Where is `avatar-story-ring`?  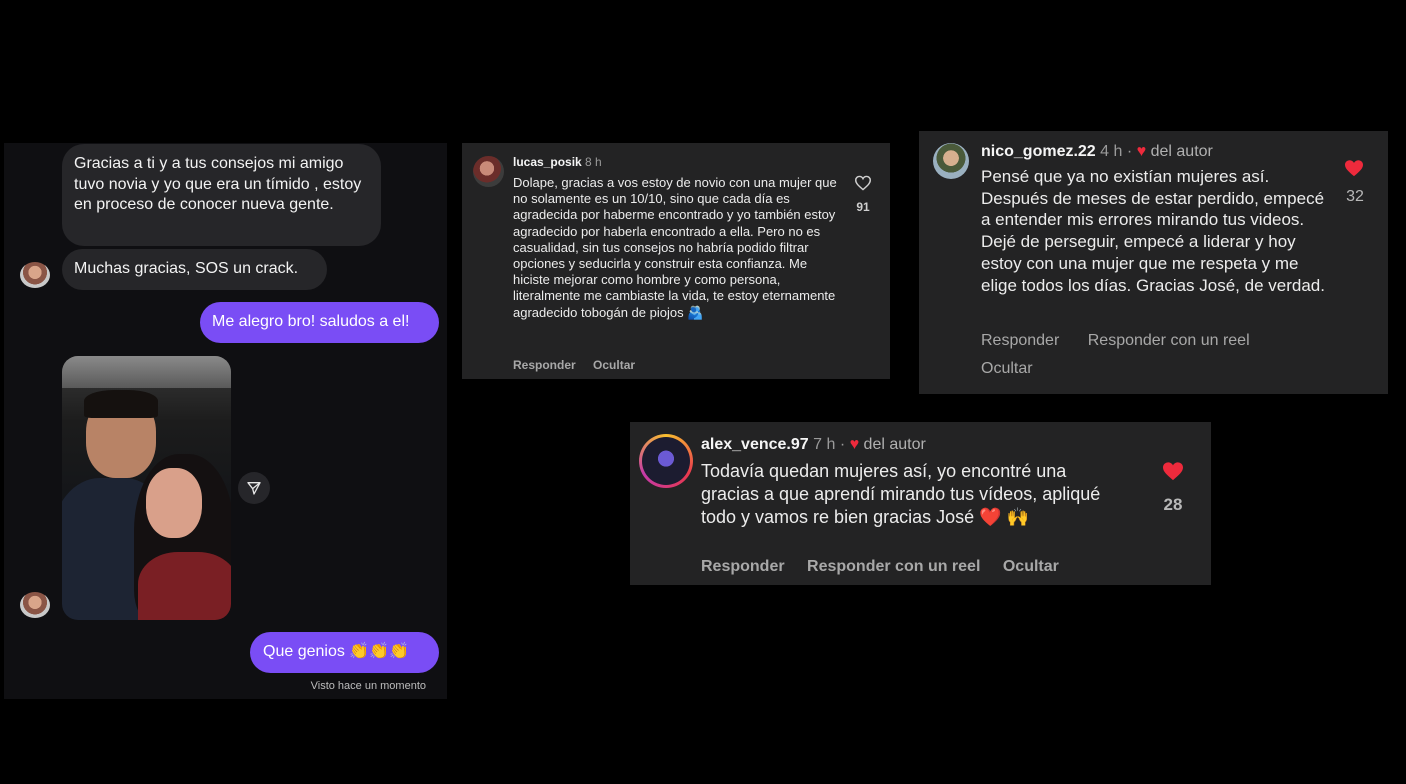 avatar-story-ring is located at coordinates (666, 461).